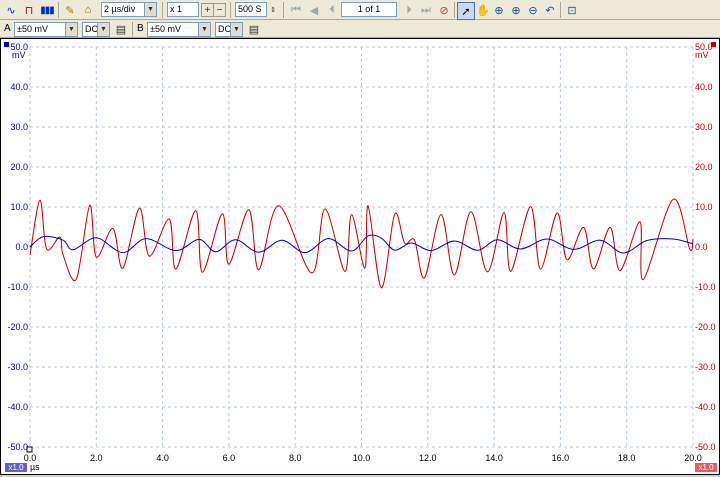  I want to click on undo-zoom-icon: ↶, so click(550, 10).